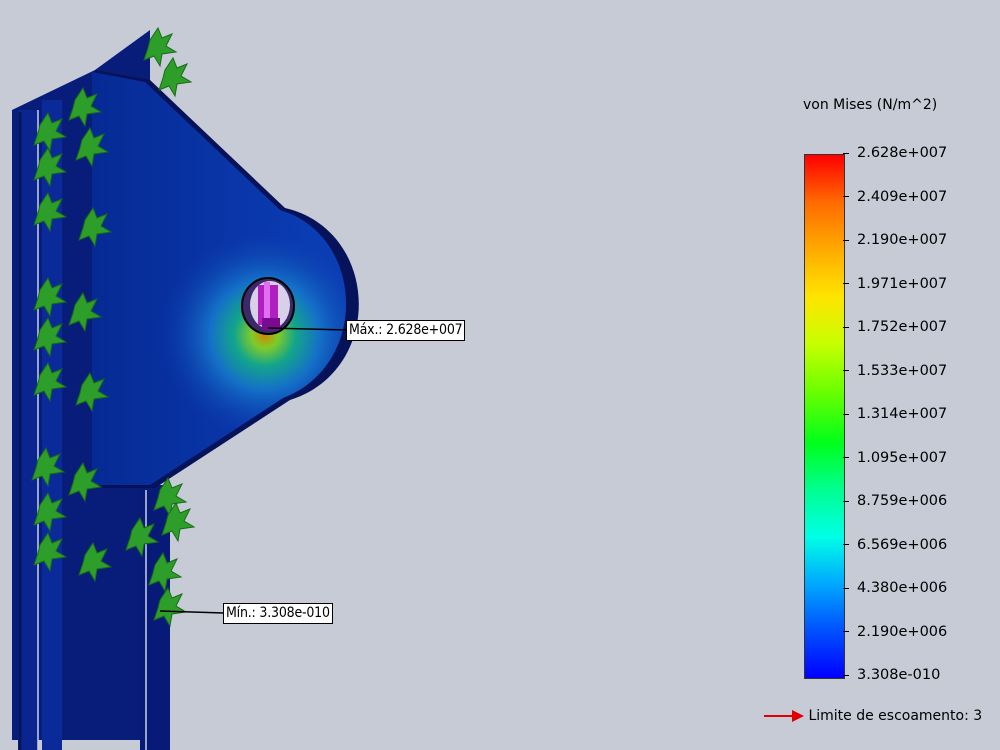 The width and height of the screenshot is (1000, 750). What do you see at coordinates (902, 153) in the screenshot?
I see `legend-tick-value: 2.628e+007` at bounding box center [902, 153].